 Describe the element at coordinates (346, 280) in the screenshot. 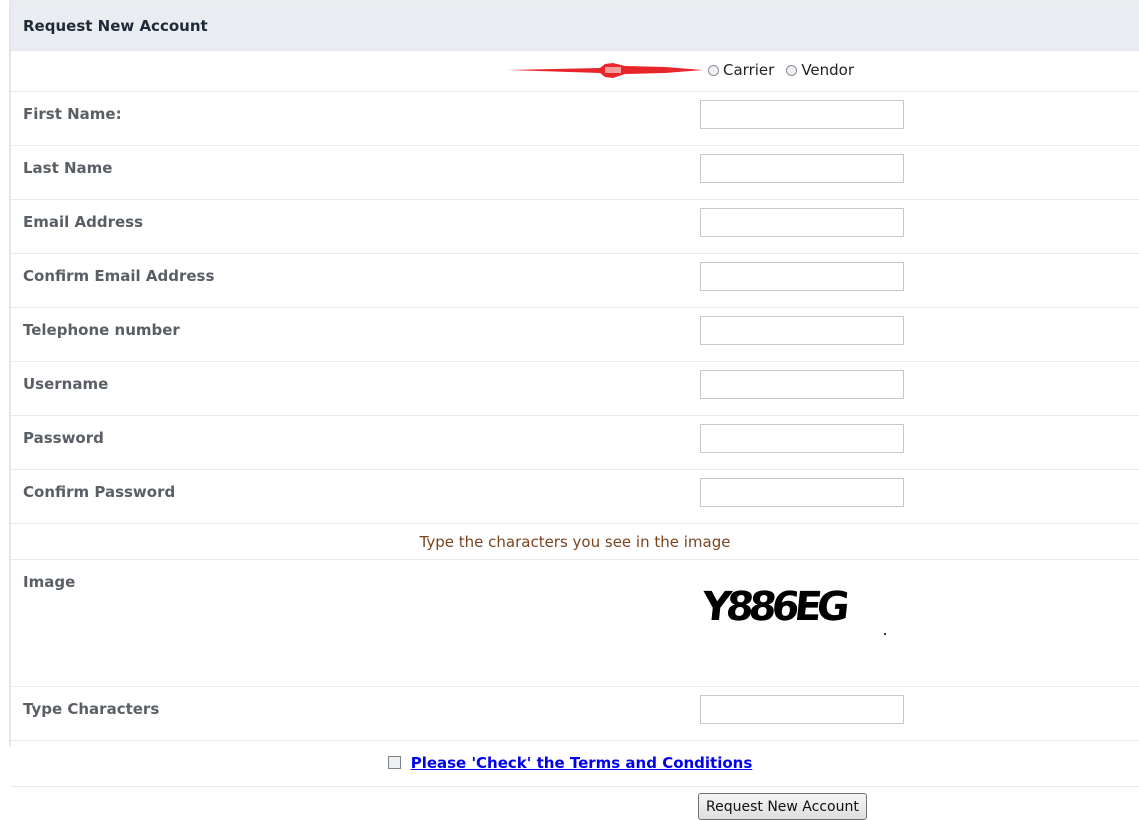

I see `confirm-email-label: Confirm Email Address` at that location.